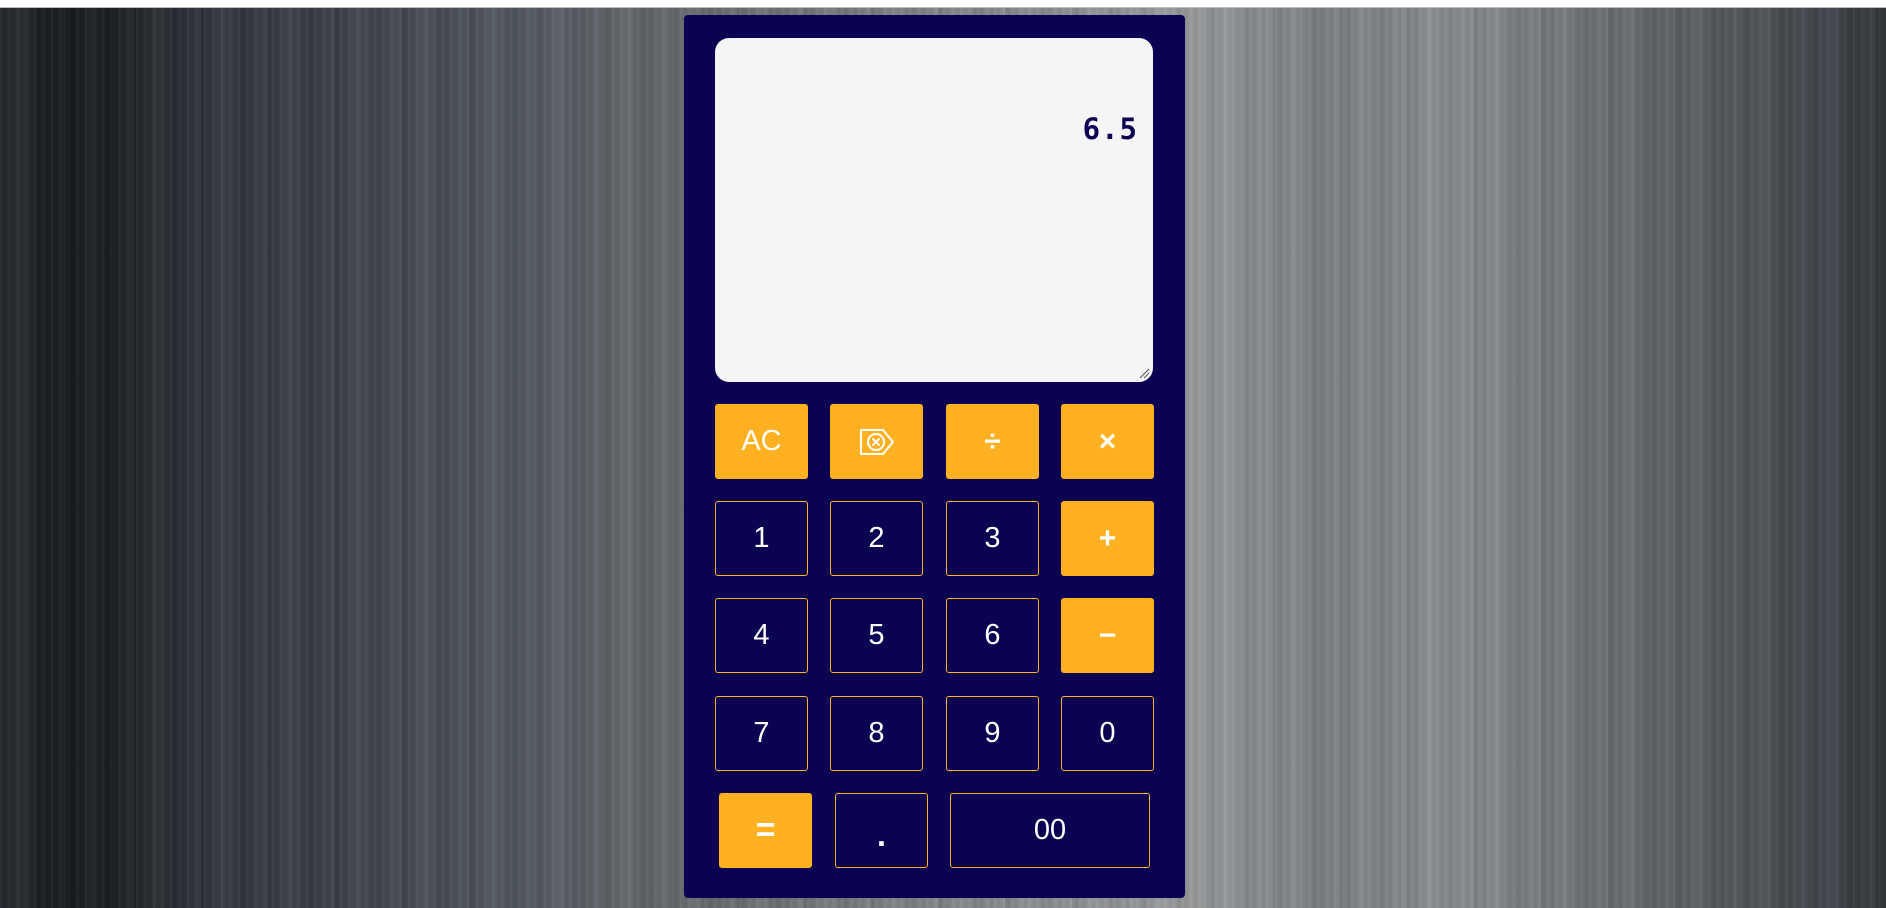 This screenshot has height=908, width=1886. I want to click on plus-button-label: +, so click(1107, 538).